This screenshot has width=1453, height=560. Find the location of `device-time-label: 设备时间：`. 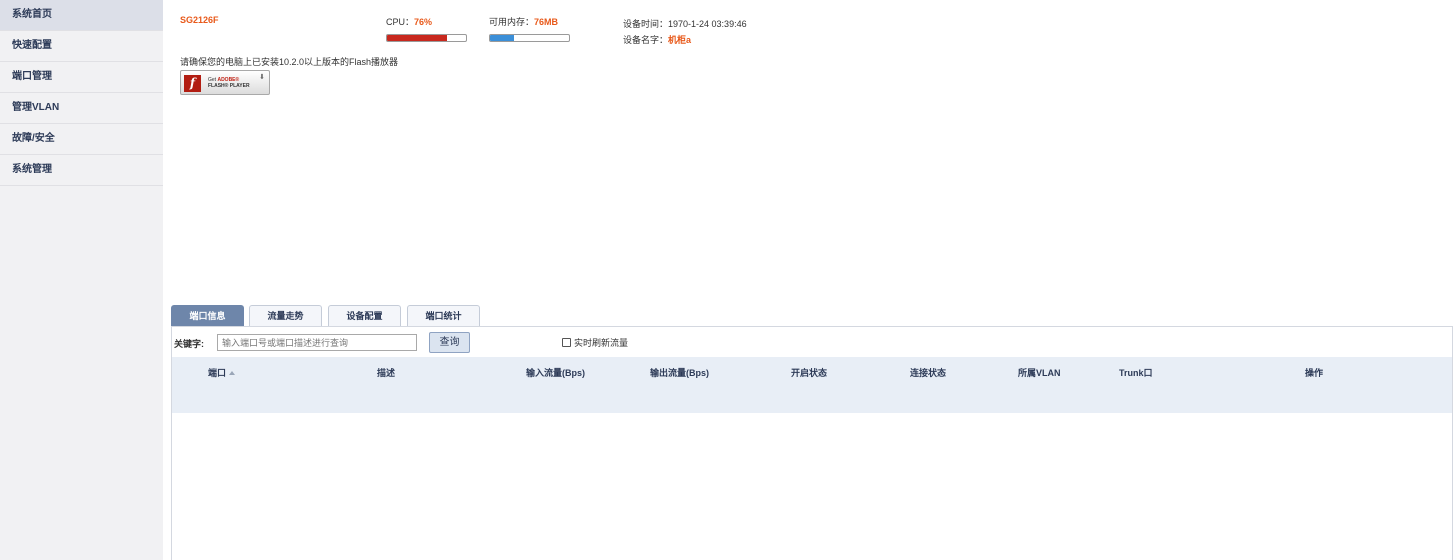

device-time-label: 设备时间： is located at coordinates (646, 24).